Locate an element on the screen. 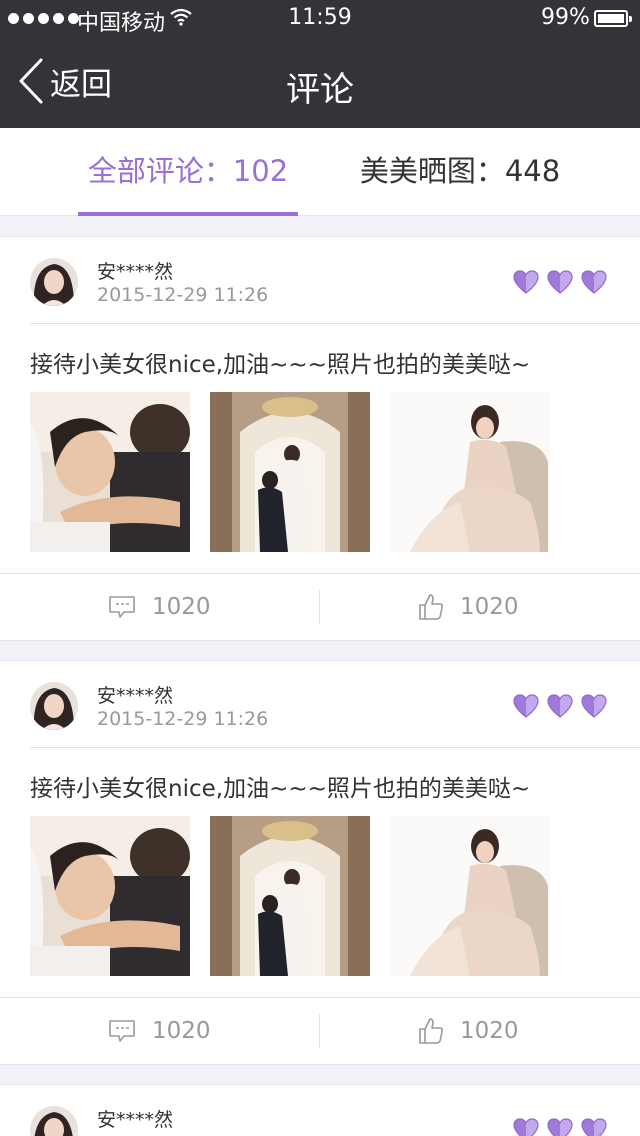 This screenshot has width=640, height=1136. tab-all-comments: 全部评论：102 is located at coordinates (188, 172).